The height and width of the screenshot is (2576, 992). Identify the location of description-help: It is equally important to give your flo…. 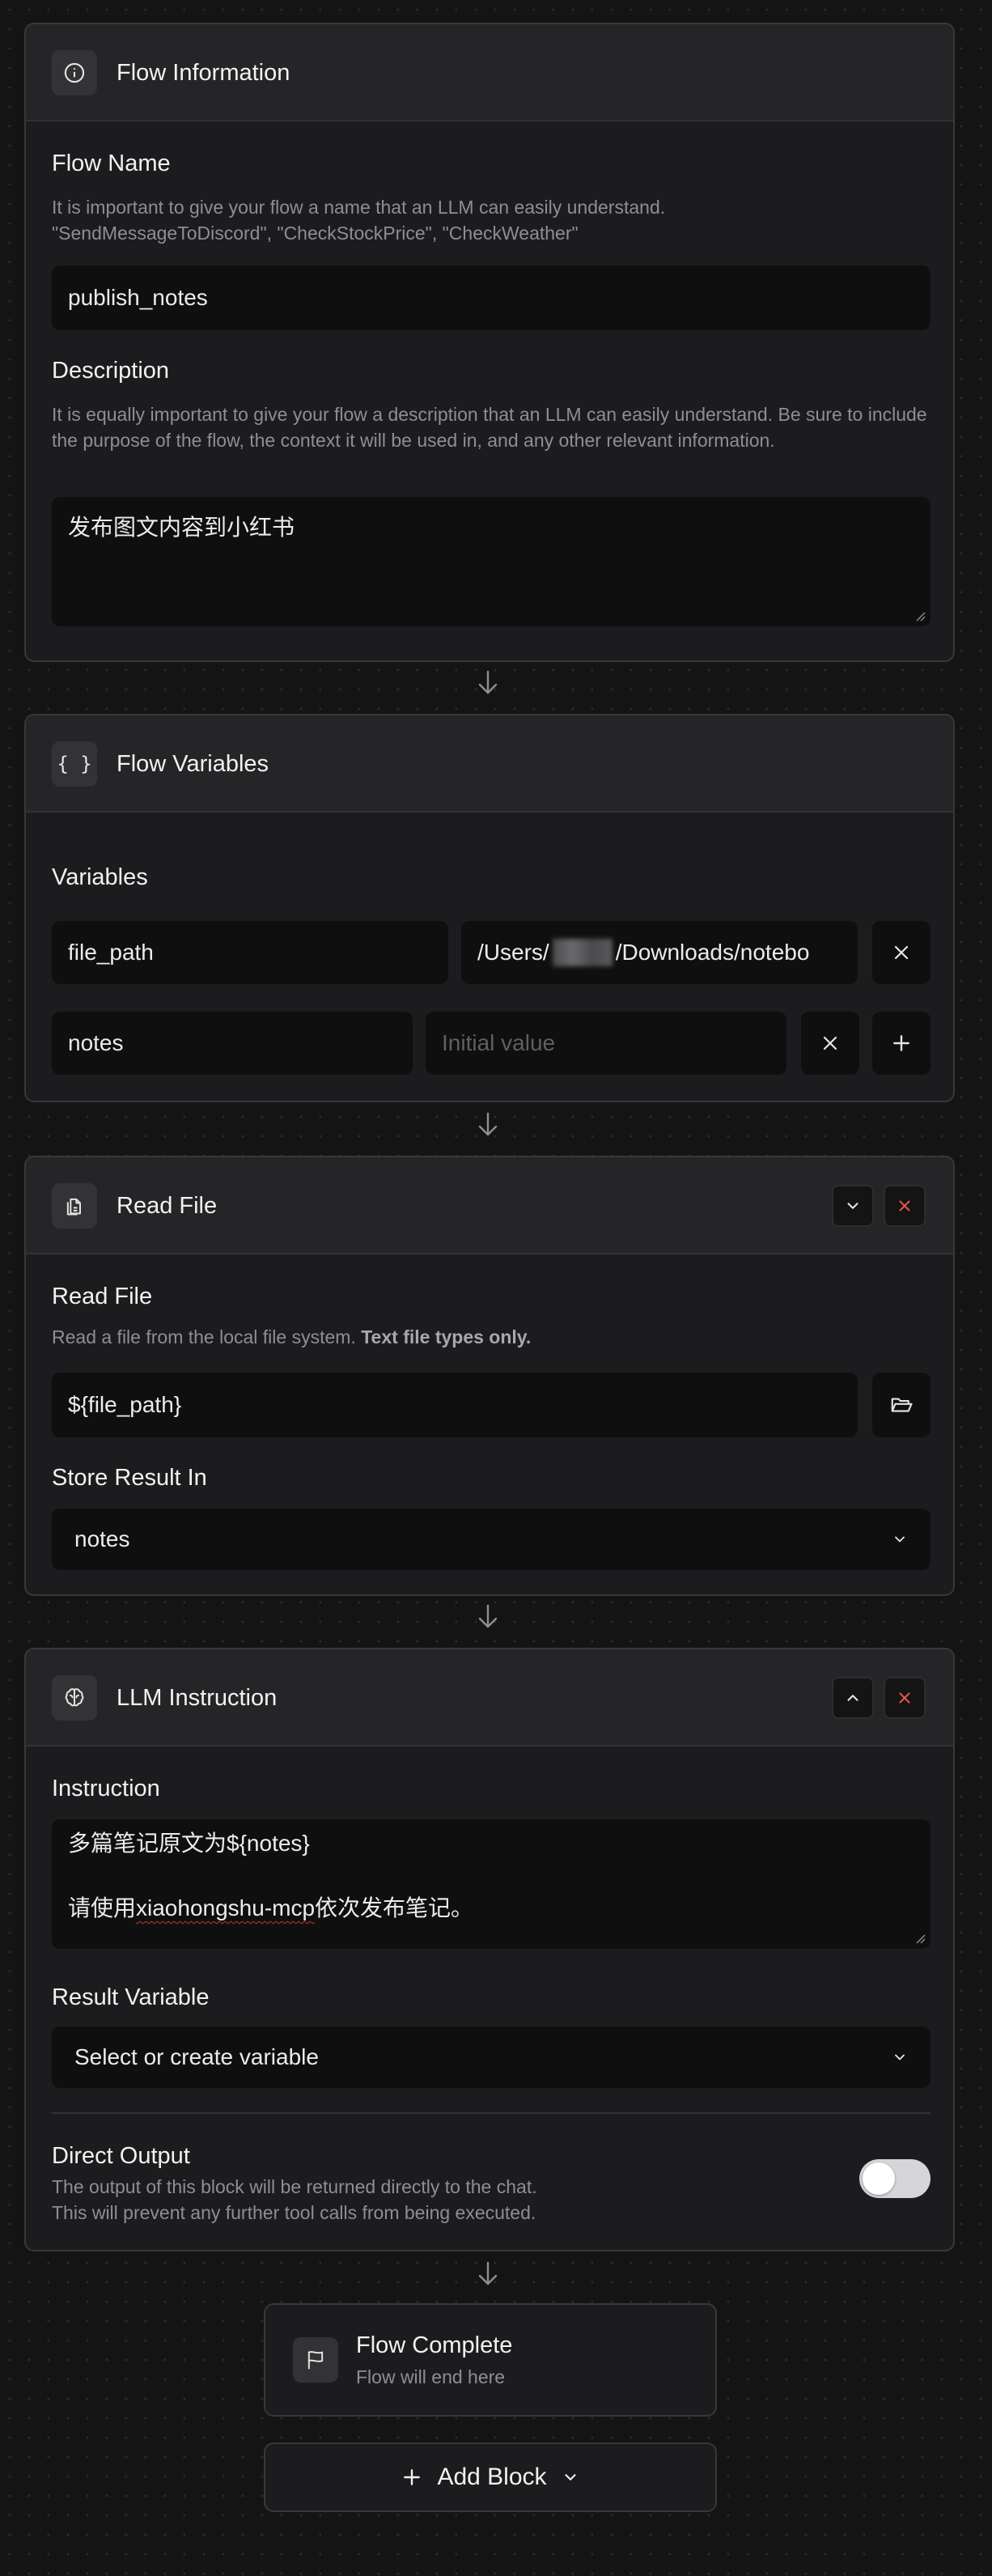
(489, 427).